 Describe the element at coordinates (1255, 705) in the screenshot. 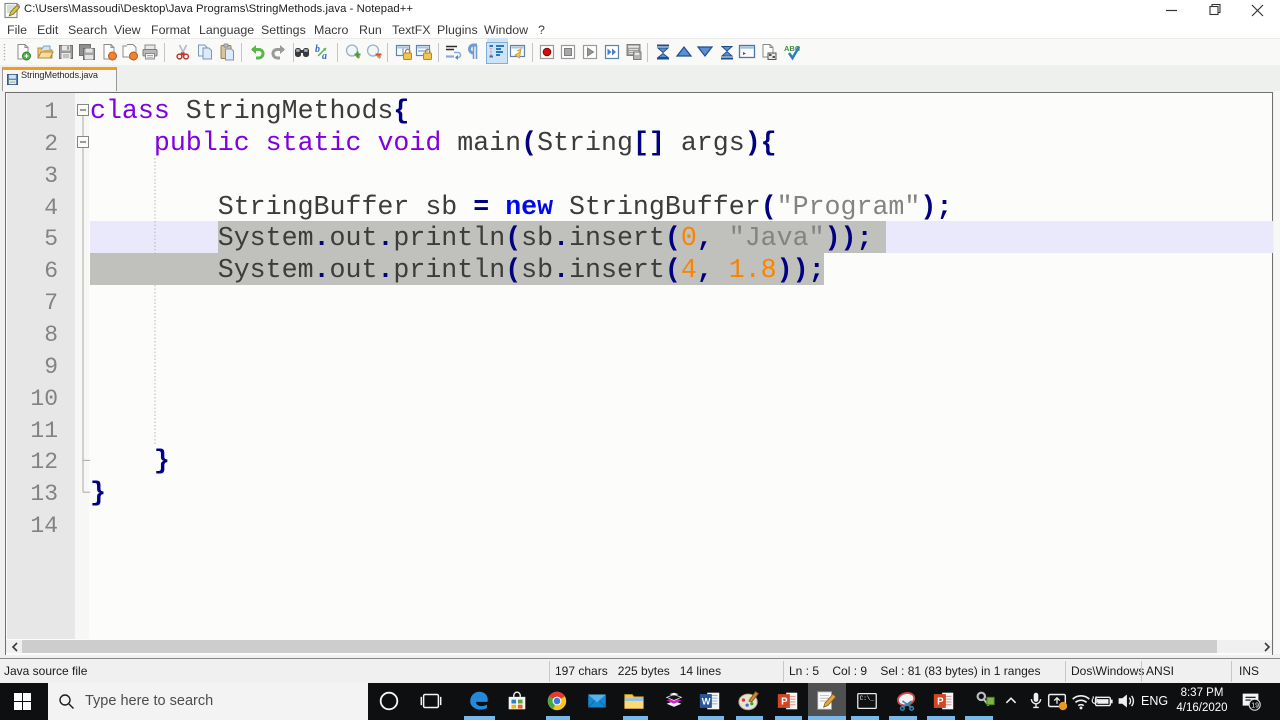

I see `svg-text: 19` at that location.